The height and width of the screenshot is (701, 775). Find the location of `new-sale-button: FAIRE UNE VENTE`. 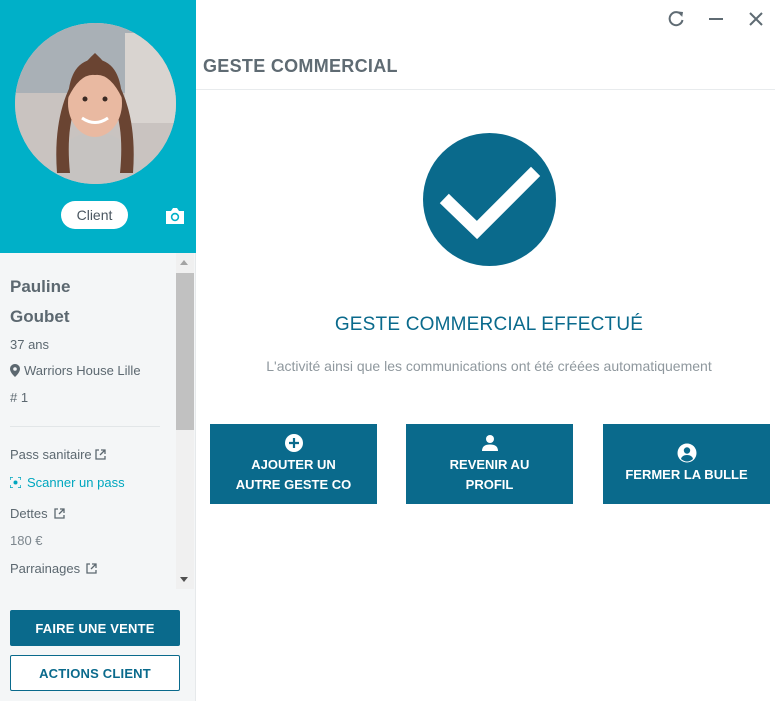

new-sale-button: FAIRE UNE VENTE is located at coordinates (95, 628).